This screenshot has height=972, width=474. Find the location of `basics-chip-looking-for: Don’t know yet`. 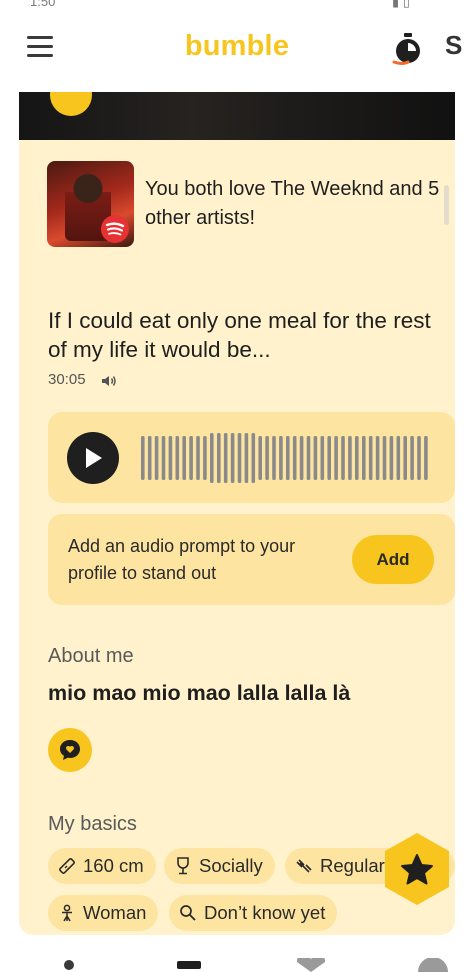

basics-chip-looking-for: Don’t know yet is located at coordinates (253, 913).